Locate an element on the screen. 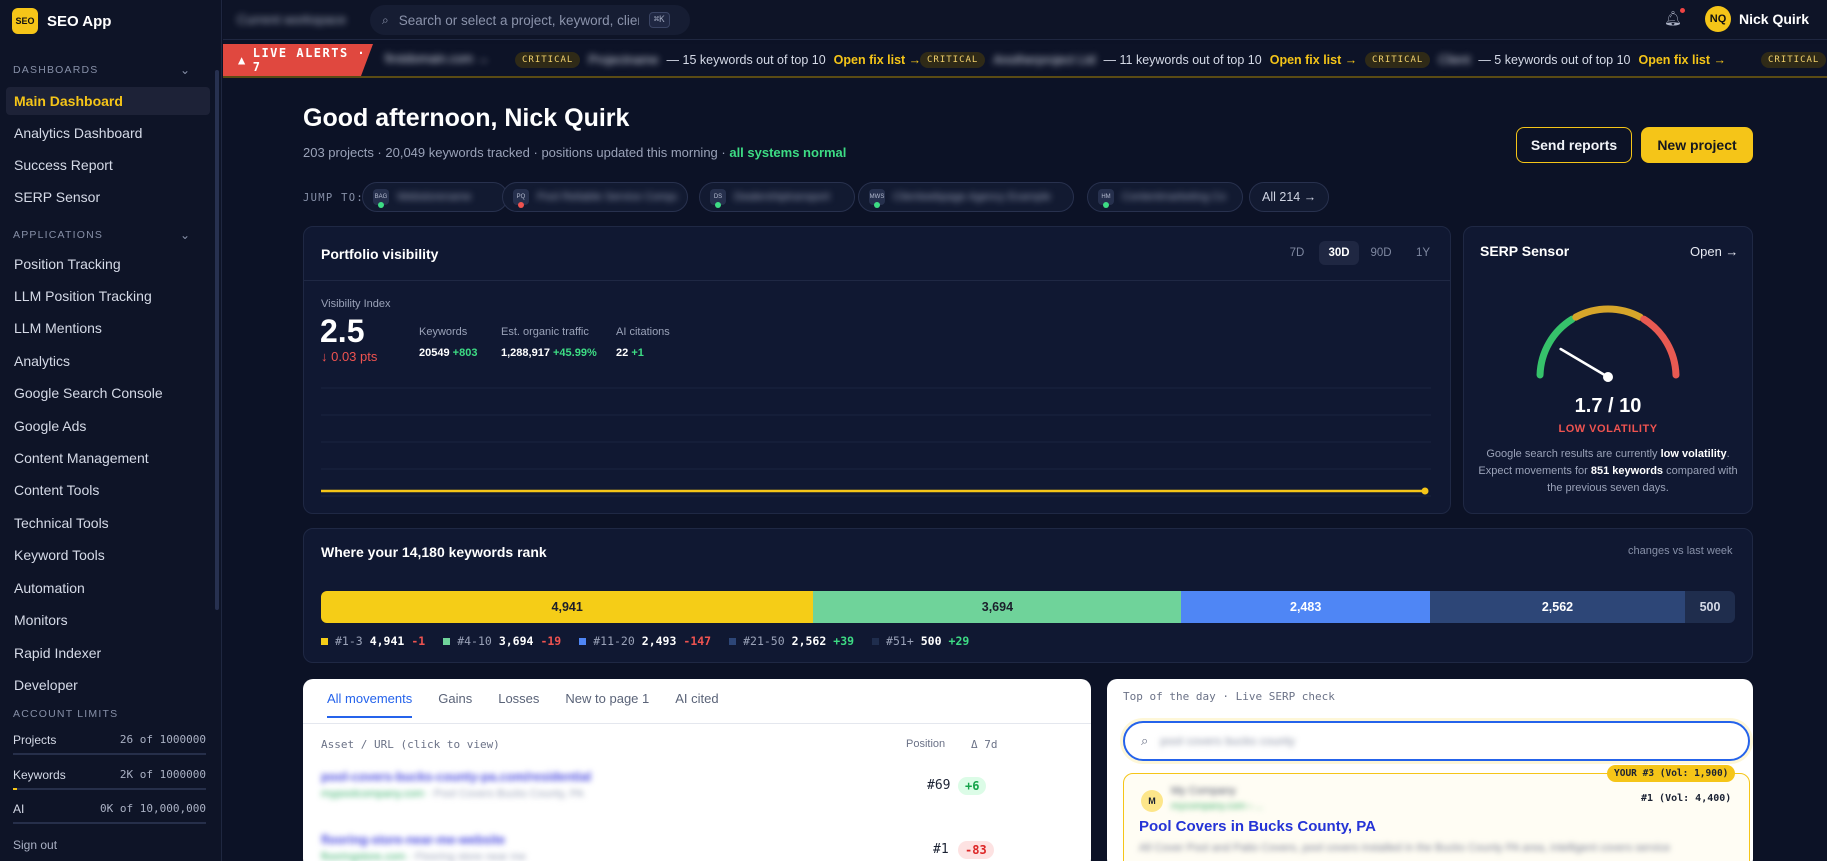 The width and height of the screenshot is (1827, 861). global-search: ⌕ ⌘K is located at coordinates (530, 20).